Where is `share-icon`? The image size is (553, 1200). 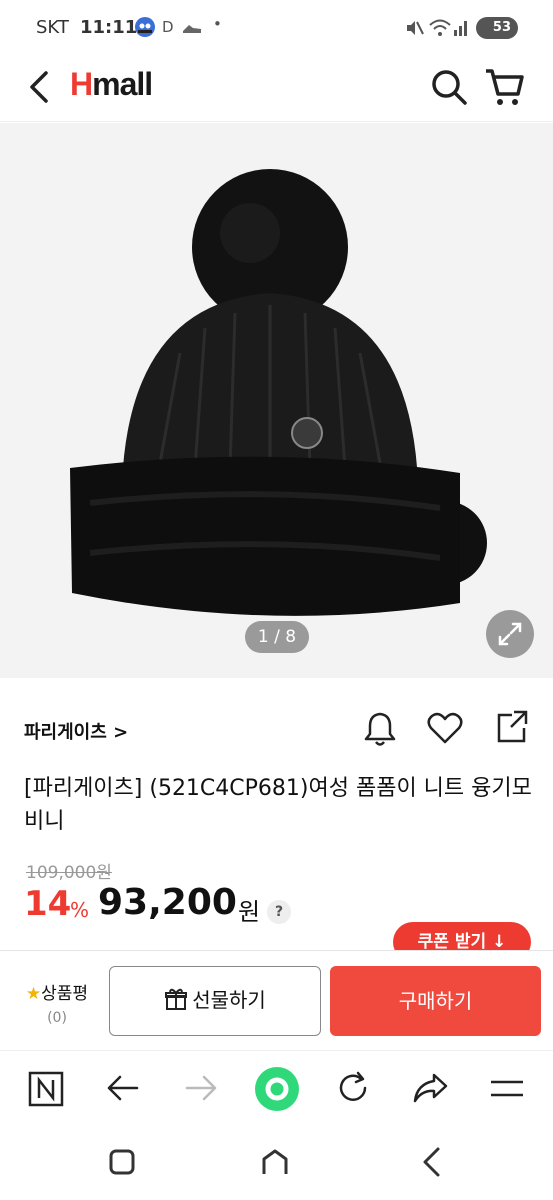 share-icon is located at coordinates (512, 729).